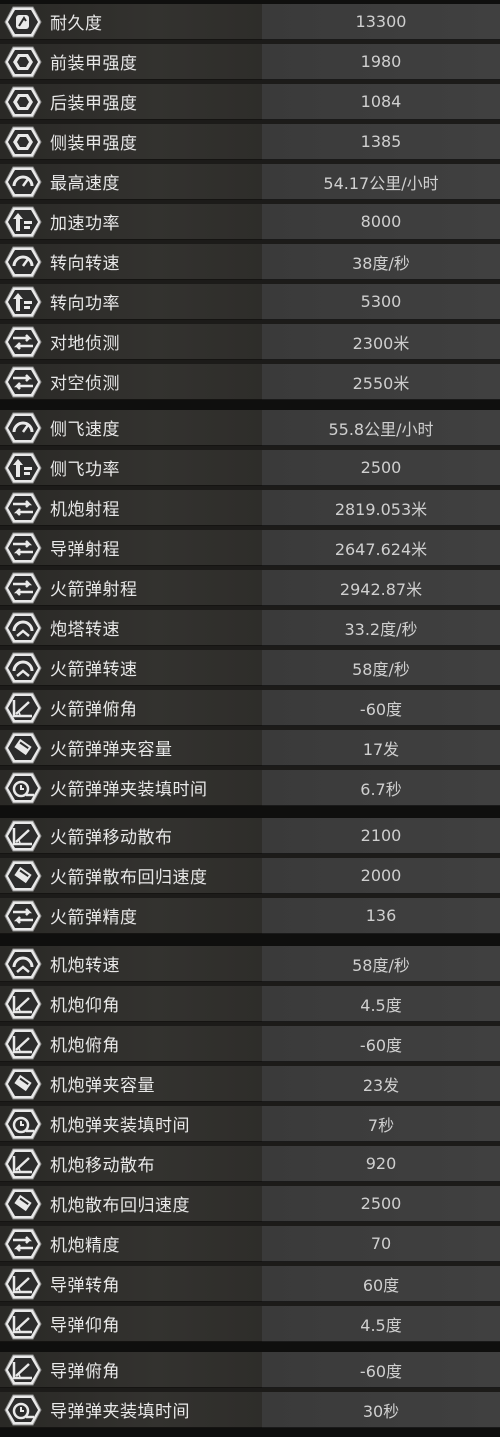 The width and height of the screenshot is (500, 1437). Describe the element at coordinates (381, 588) in the screenshot. I see `stat-value-cell: 2942.87米` at that location.